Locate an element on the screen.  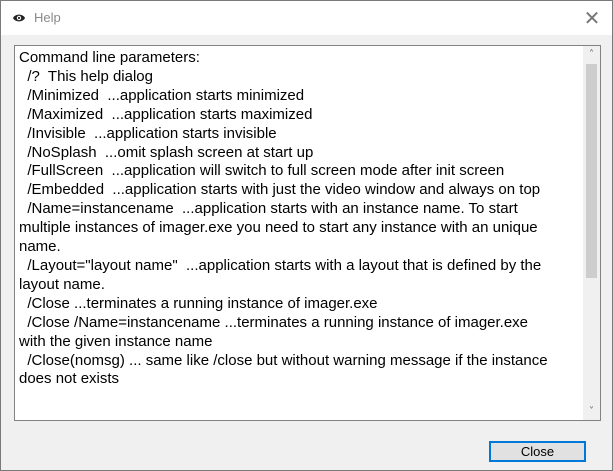
help-line: Command line parameters: is located at coordinates (109, 57).